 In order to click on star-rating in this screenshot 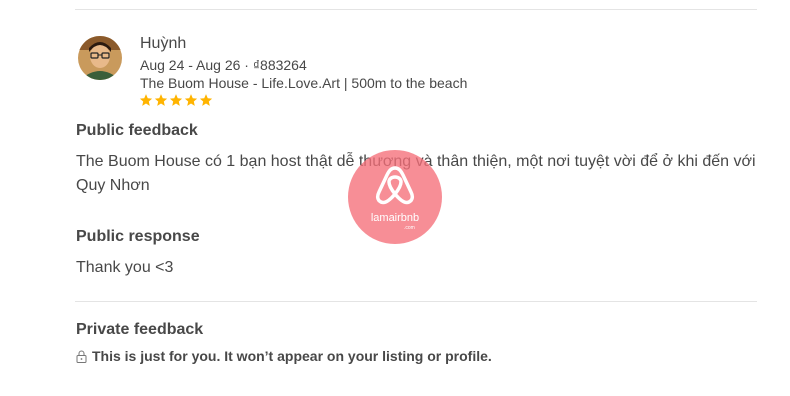, I will do `click(176, 100)`.